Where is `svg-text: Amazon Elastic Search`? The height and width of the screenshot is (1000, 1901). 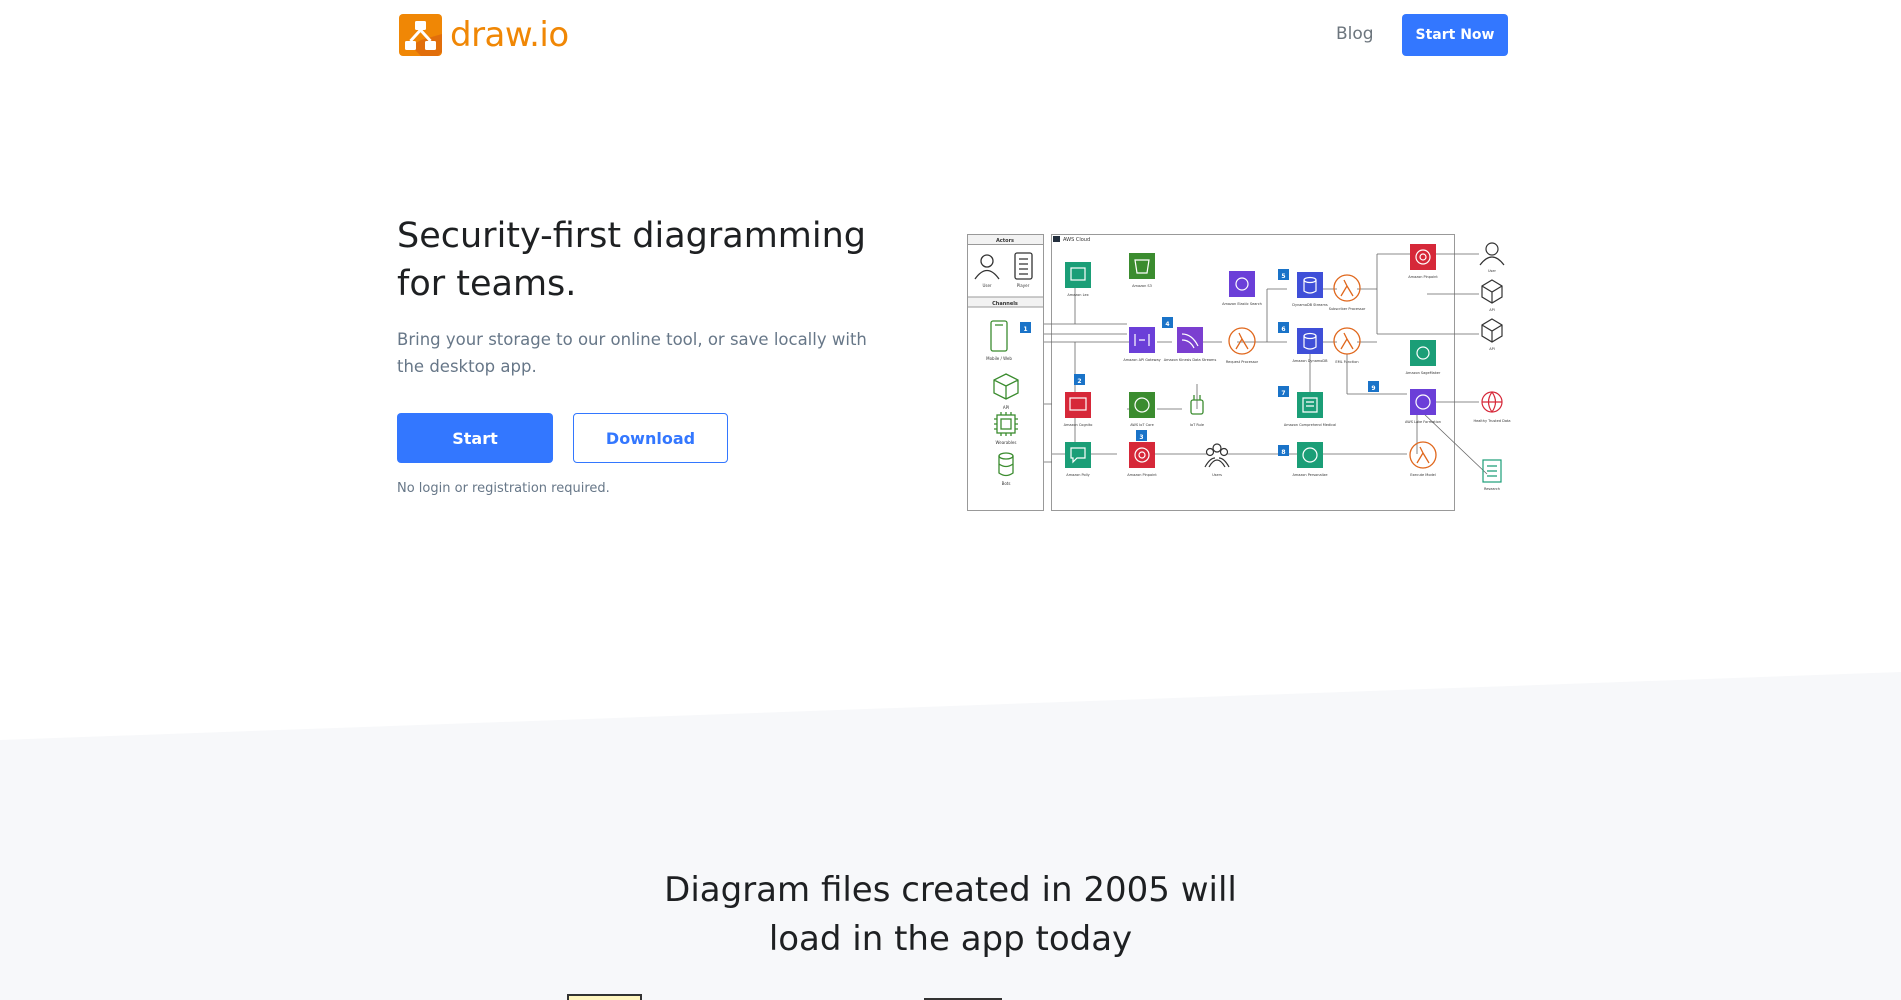 svg-text: Amazon Elastic Search is located at coordinates (1242, 304).